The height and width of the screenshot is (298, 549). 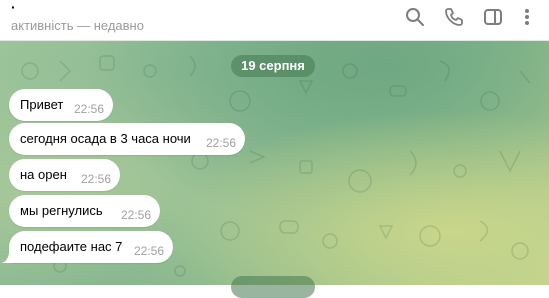 I want to click on chat-title: ·, so click(x=13, y=7).